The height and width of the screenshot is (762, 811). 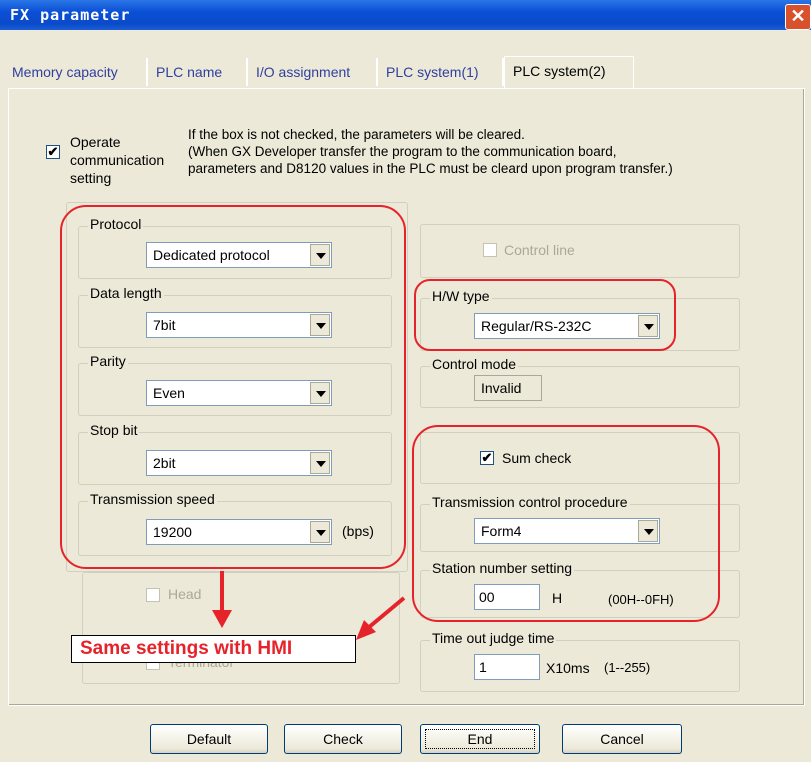 I want to click on check-button: Check, so click(x=343, y=739).